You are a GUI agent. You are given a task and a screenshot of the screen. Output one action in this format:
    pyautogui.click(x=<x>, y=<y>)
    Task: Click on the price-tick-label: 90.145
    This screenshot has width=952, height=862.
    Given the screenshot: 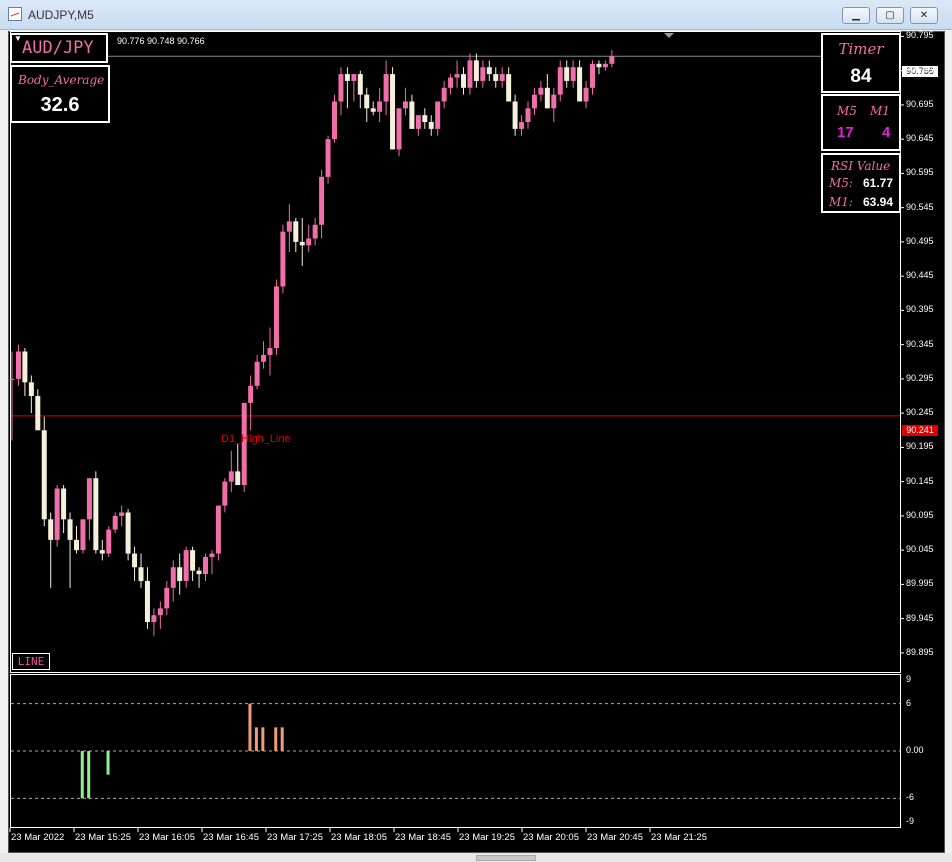 What is the action you would take?
    pyautogui.click(x=920, y=480)
    